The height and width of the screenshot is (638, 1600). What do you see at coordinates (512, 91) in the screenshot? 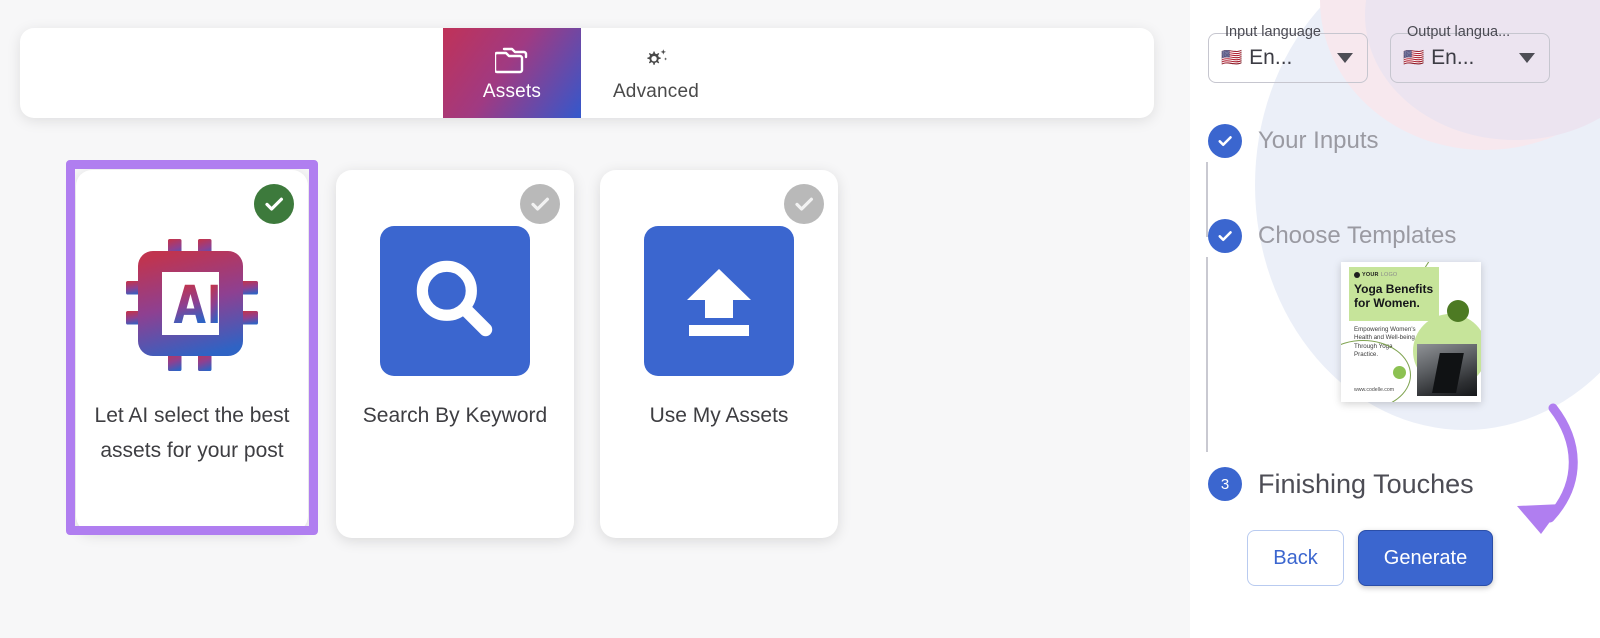
I see `tab-assets-label: Assets` at bounding box center [512, 91].